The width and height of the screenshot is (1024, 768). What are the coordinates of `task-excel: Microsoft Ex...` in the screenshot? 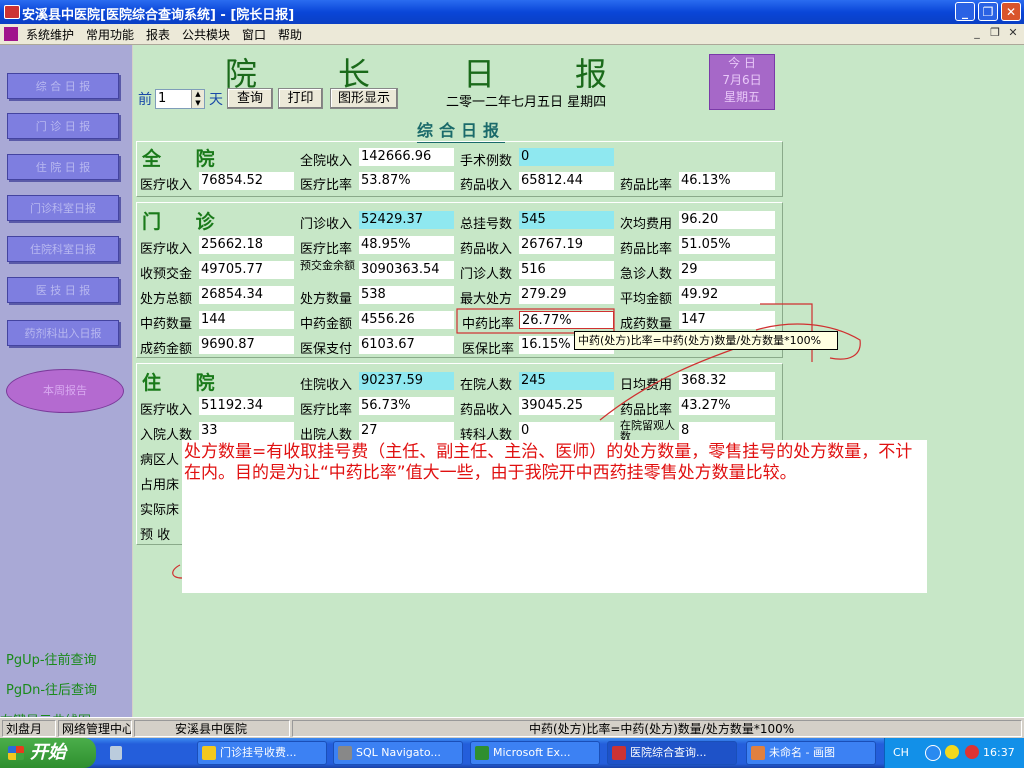 It's located at (535, 753).